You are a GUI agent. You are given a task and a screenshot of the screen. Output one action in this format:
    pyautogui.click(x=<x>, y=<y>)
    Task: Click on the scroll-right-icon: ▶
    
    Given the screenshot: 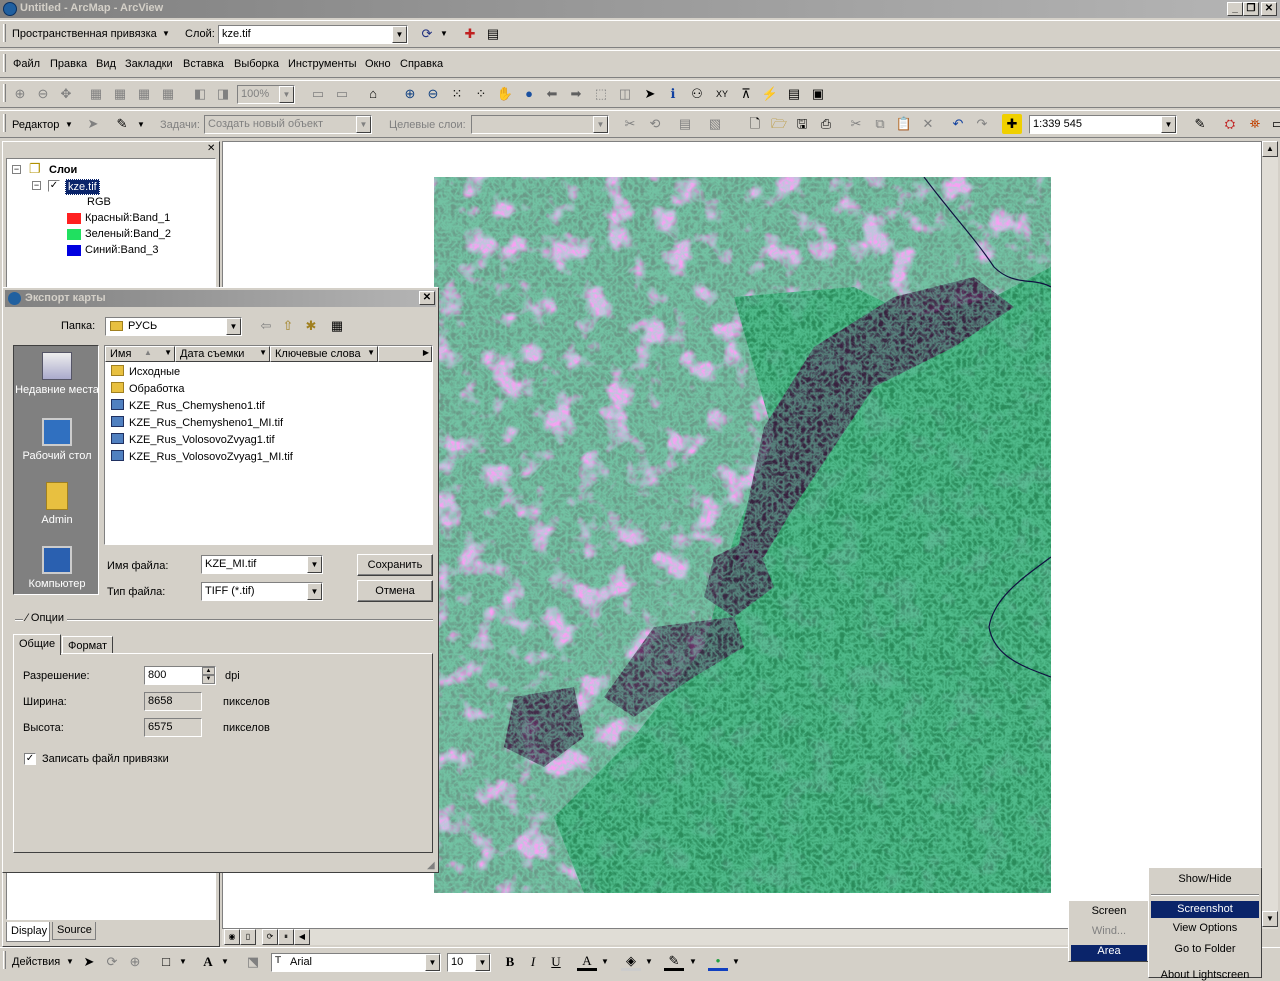 What is the action you would take?
    pyautogui.click(x=426, y=352)
    